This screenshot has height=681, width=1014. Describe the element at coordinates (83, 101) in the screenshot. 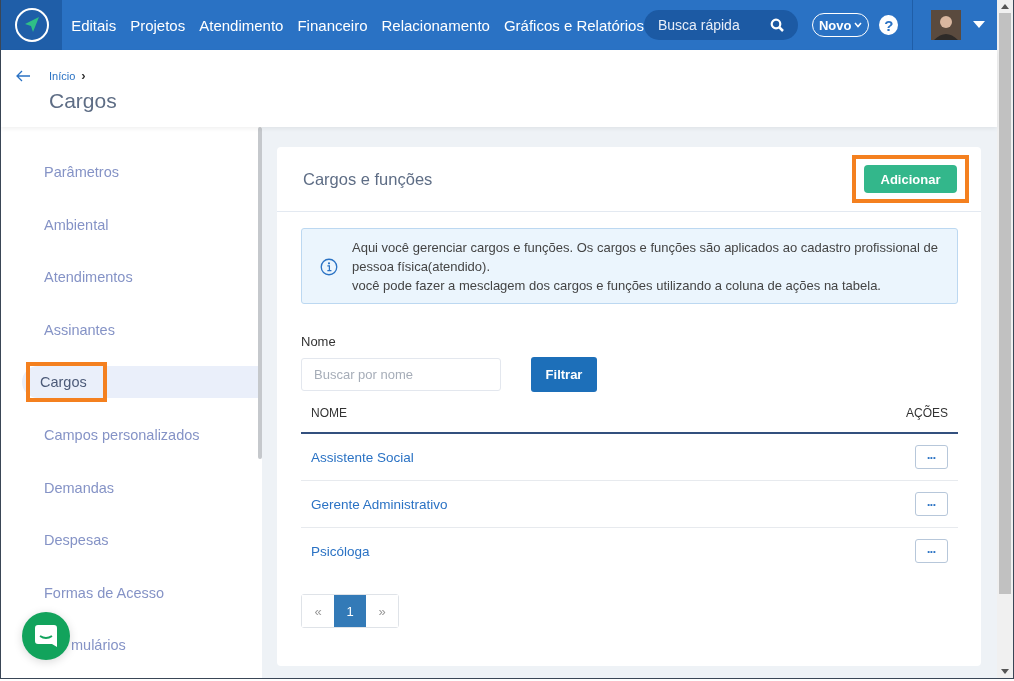

I see `page-title: Cargos` at that location.